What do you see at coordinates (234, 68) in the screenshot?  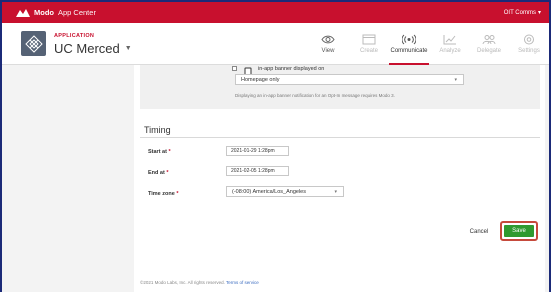 I see `banner-checkbox` at bounding box center [234, 68].